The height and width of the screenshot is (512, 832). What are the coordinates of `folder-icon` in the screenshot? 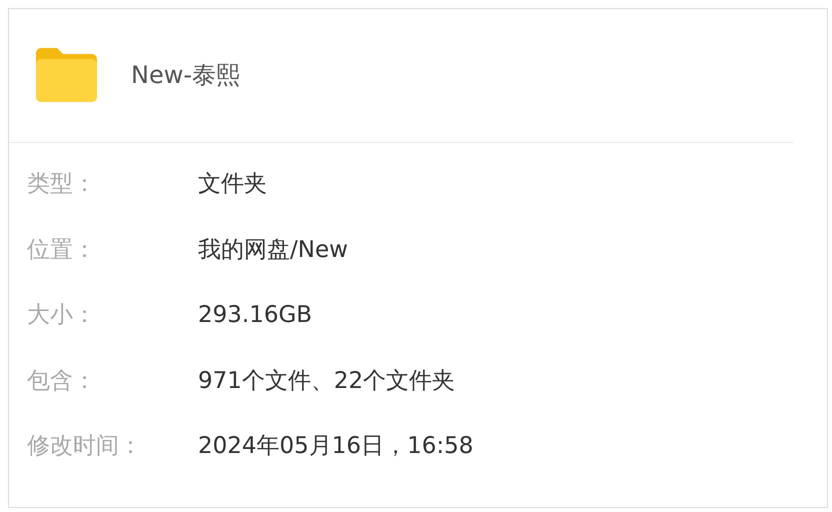 It's located at (66, 74).